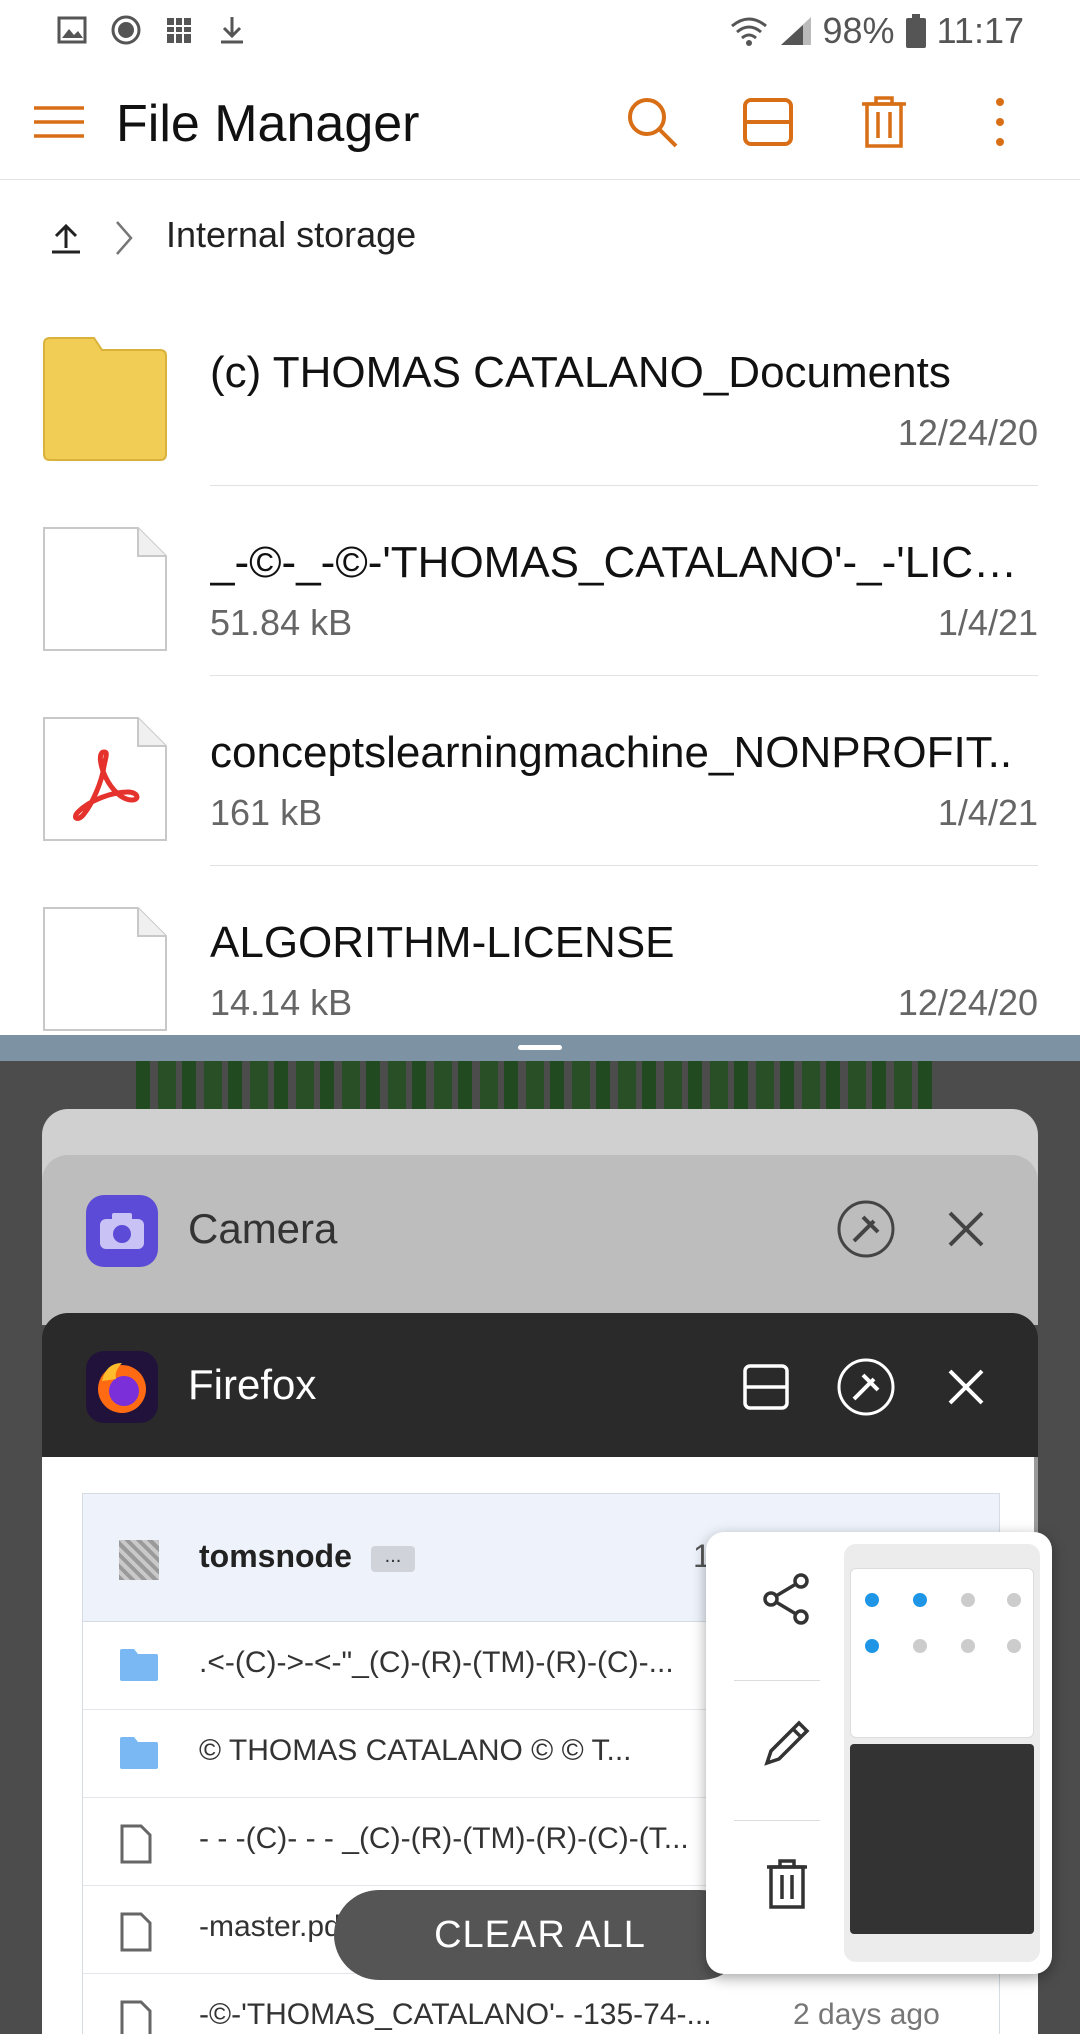 The image size is (1080, 2034). What do you see at coordinates (540, 32) in the screenshot?
I see `status-bar: 98% 11:17` at bounding box center [540, 32].